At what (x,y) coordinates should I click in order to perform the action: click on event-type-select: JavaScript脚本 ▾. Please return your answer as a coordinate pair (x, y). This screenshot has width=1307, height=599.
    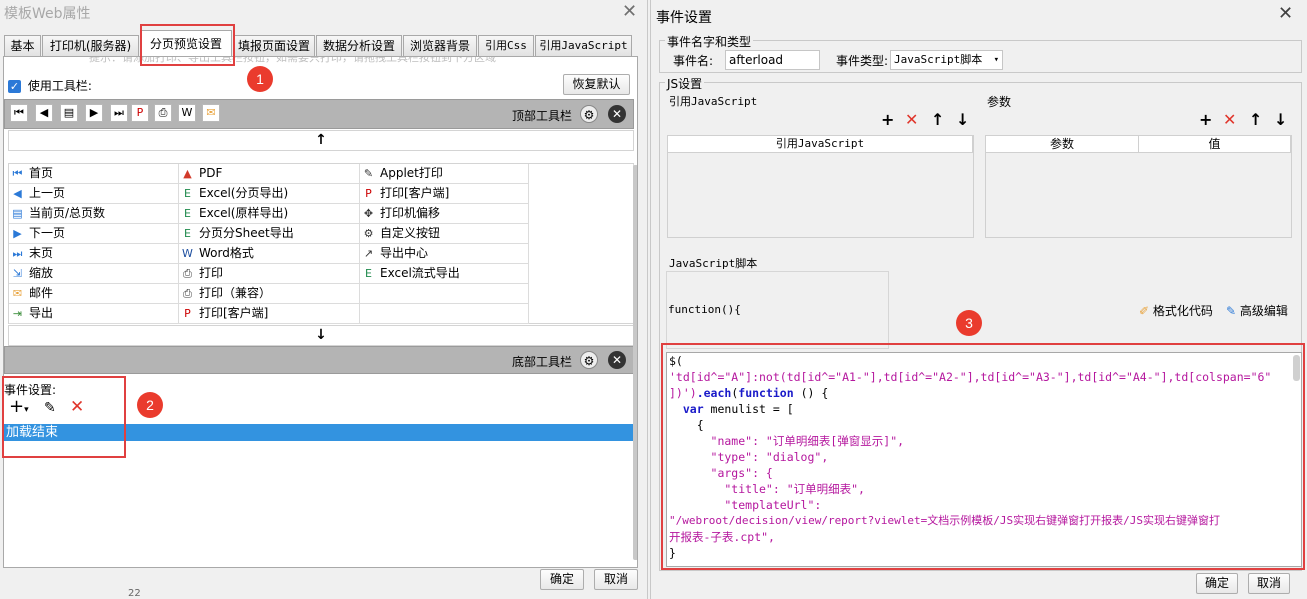
    Looking at the image, I should click on (946, 60).